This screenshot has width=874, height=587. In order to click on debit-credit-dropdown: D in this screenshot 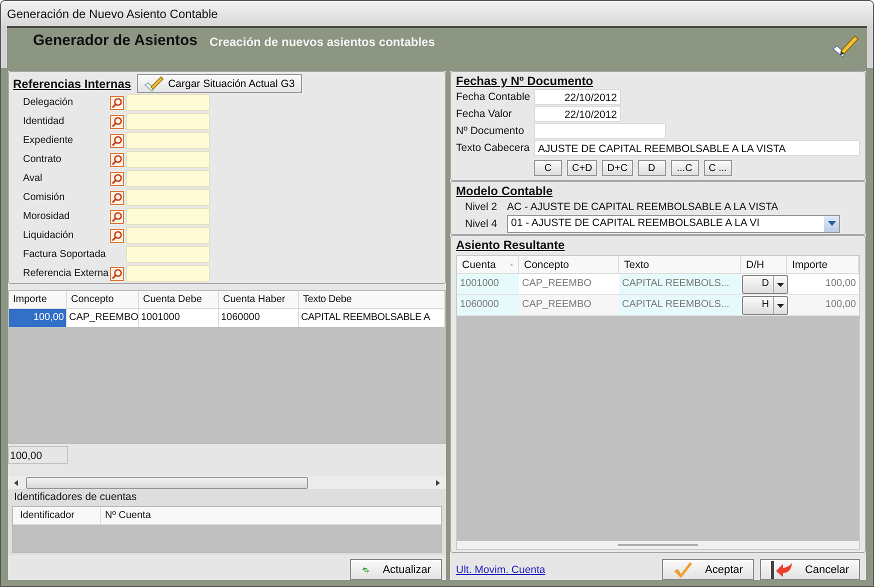, I will do `click(765, 284)`.